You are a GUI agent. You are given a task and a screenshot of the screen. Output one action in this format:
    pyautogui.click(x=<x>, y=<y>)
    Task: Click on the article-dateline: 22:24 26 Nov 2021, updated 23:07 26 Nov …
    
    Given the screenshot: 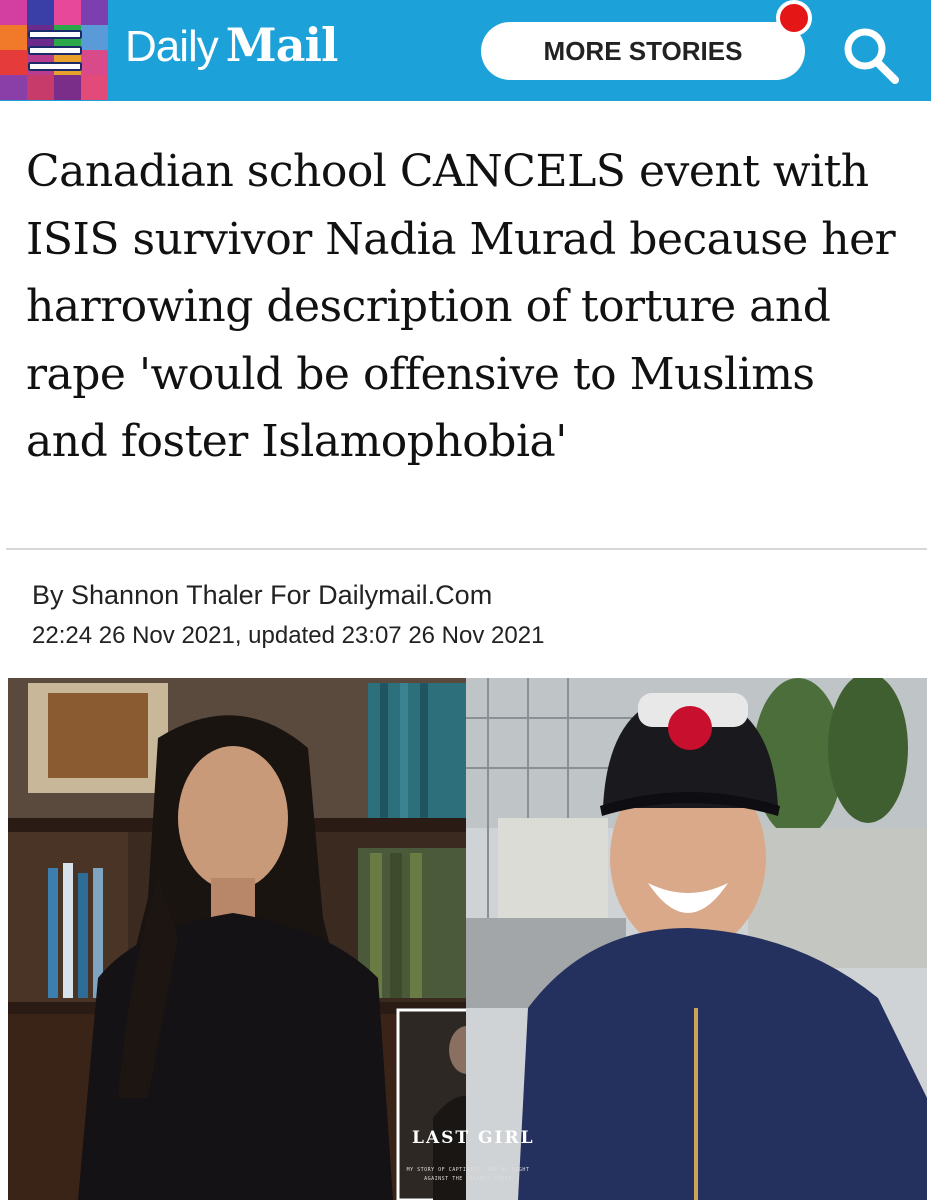 What is the action you would take?
    pyautogui.click(x=288, y=635)
    